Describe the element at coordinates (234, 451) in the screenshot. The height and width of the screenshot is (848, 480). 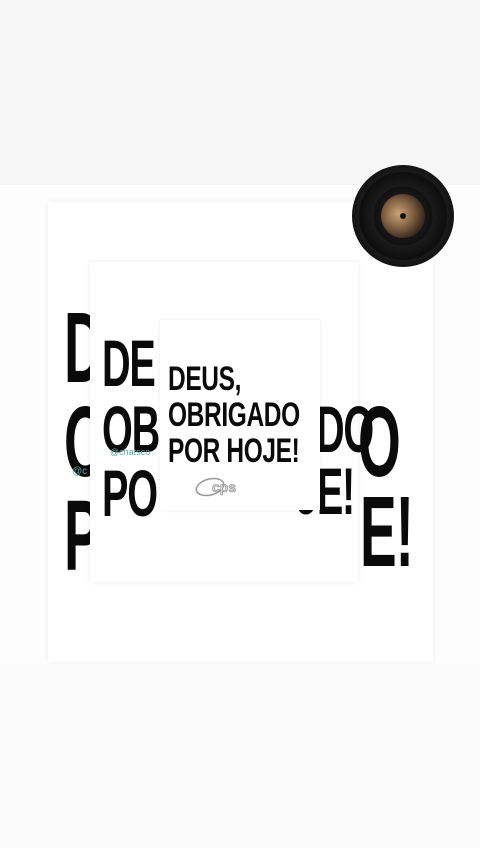
I see `headline-line-3: POR HOJE!` at that location.